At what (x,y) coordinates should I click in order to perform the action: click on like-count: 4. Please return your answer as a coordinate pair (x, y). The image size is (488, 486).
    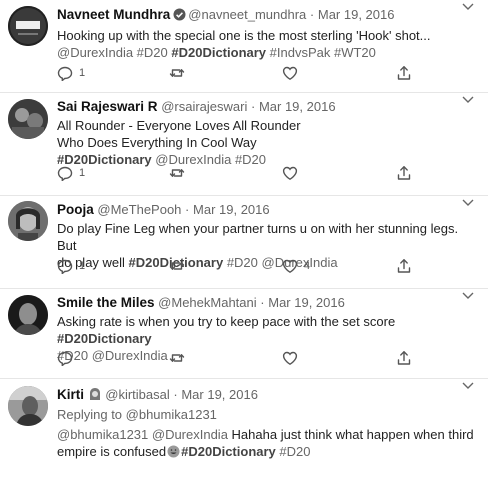
    Looking at the image, I should click on (307, 266).